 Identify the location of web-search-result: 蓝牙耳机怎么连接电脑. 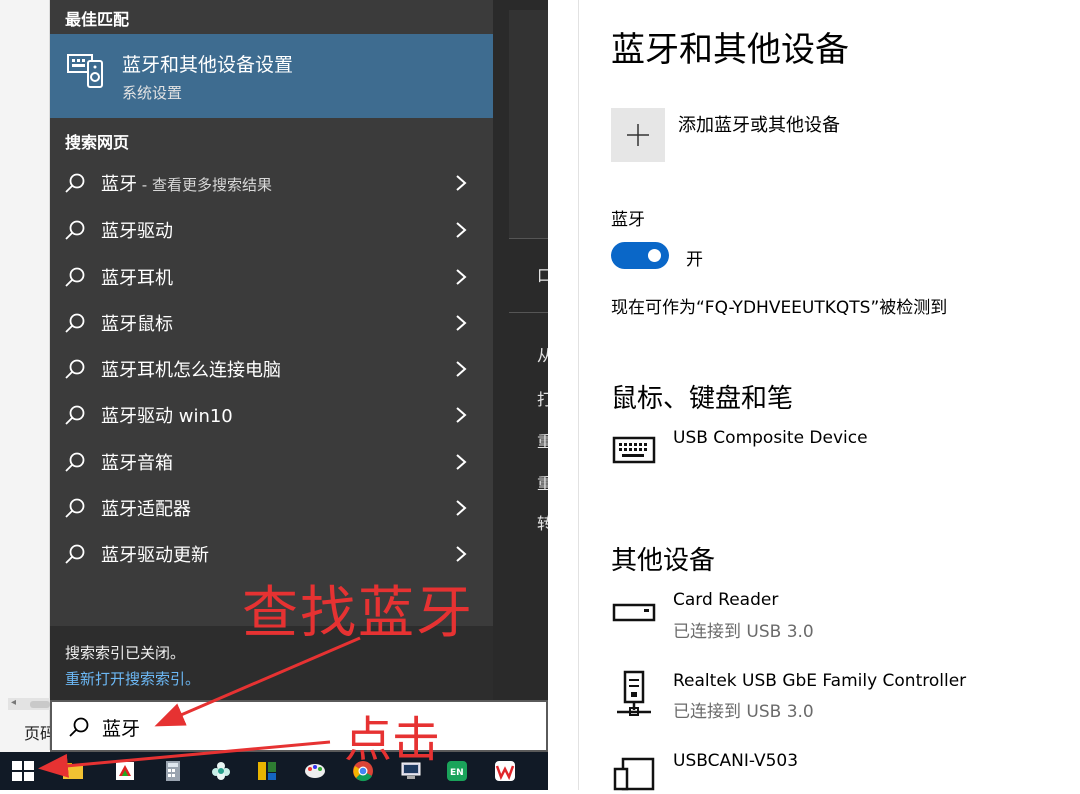
(271, 369).